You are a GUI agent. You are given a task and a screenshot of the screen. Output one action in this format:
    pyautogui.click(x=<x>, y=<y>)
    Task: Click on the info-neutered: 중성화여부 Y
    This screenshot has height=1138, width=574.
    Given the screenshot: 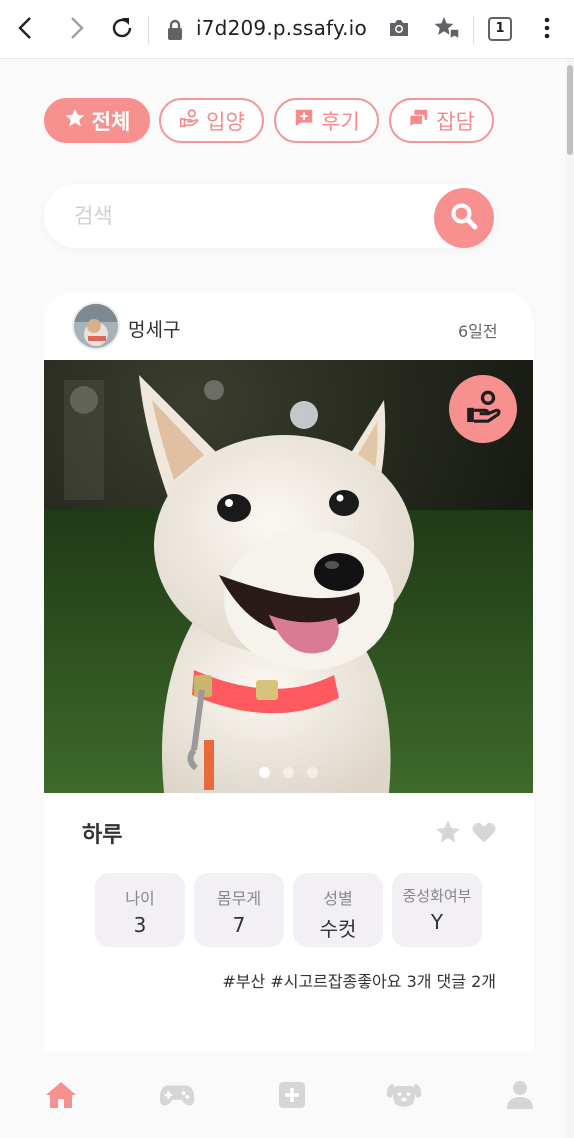 What is the action you would take?
    pyautogui.click(x=437, y=910)
    